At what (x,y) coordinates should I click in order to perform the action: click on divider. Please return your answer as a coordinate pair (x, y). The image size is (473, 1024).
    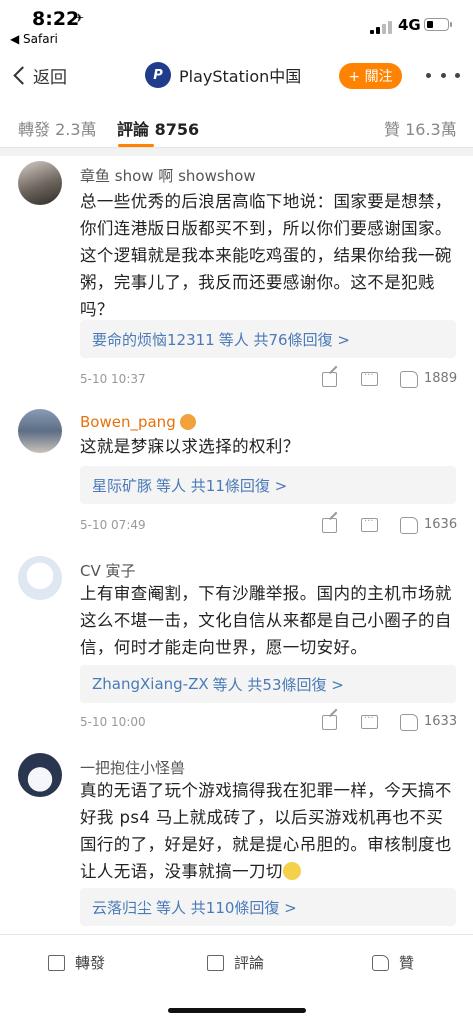
    Looking at the image, I should click on (236, 152).